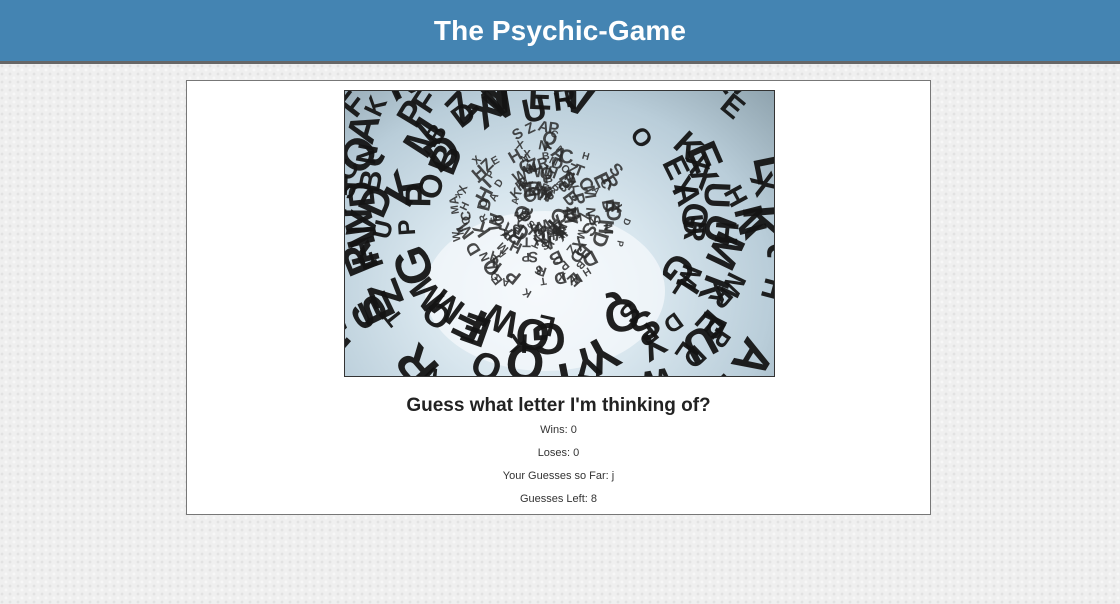  I want to click on sculpture-letter: D, so click(769, 127).